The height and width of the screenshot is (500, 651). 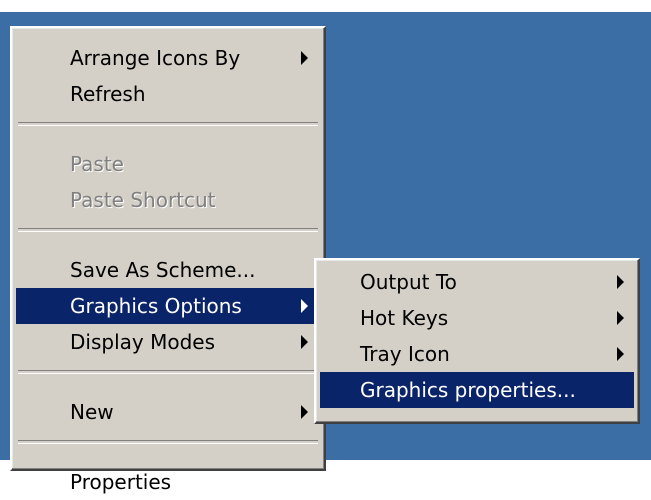 I want to click on menu-item-label: New, so click(x=92, y=412).